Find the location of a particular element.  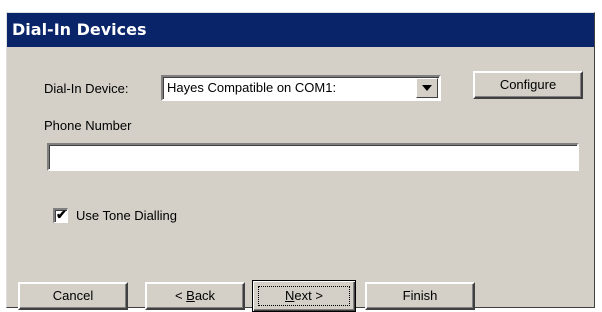

phone-number-input is located at coordinates (313, 157).